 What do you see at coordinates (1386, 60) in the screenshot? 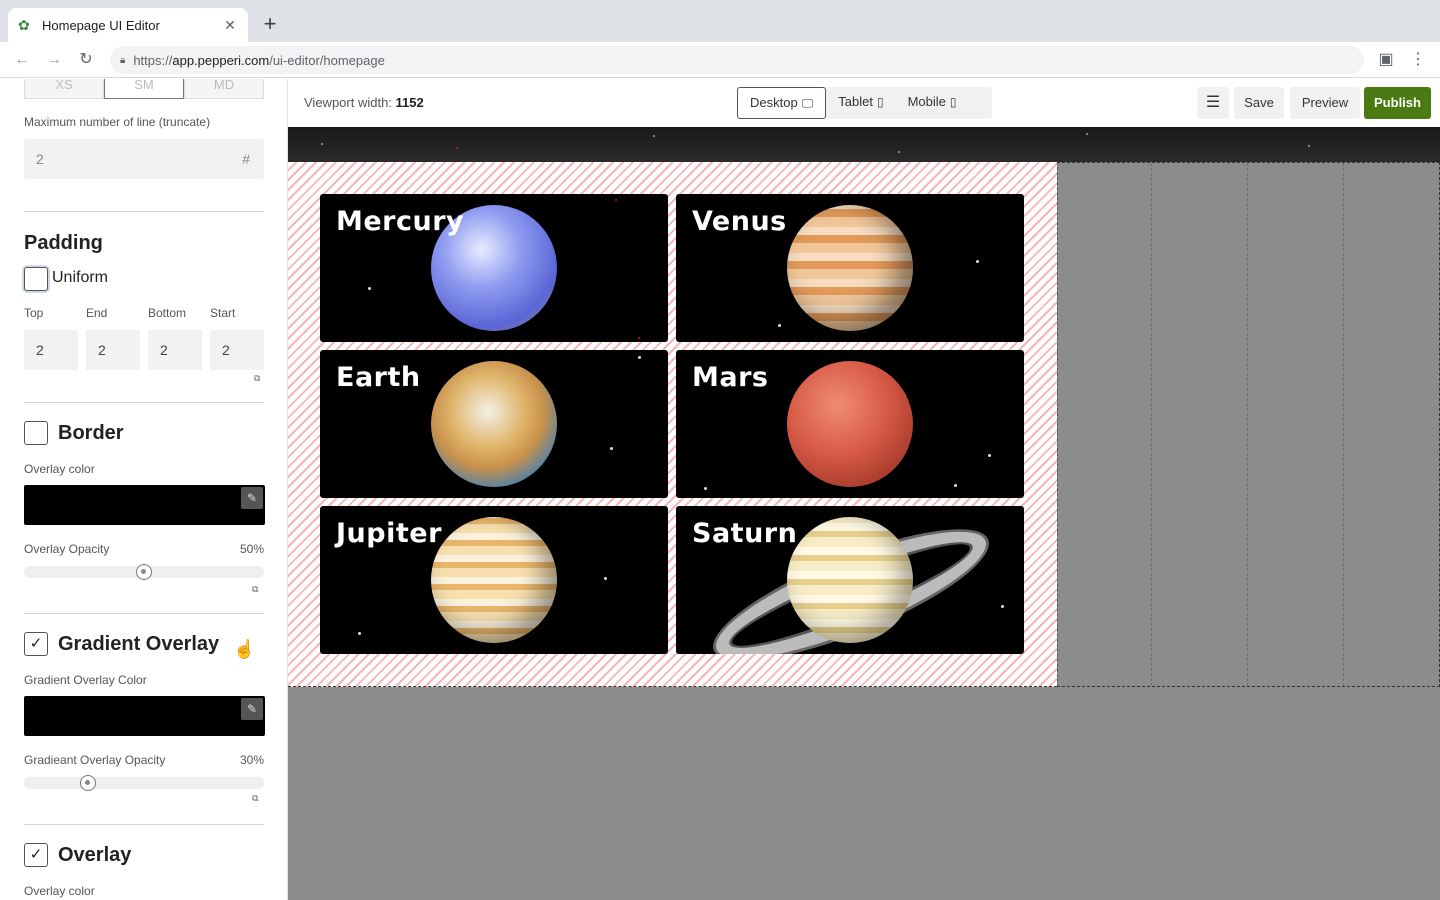
I see `extension-badge-icon: ▣` at bounding box center [1386, 60].